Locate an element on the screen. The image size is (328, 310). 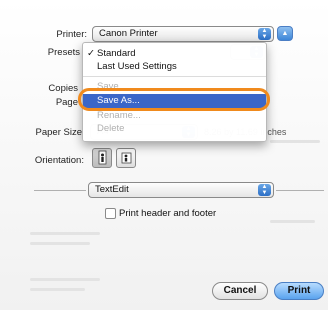
landscape-icon is located at coordinates (126, 158).